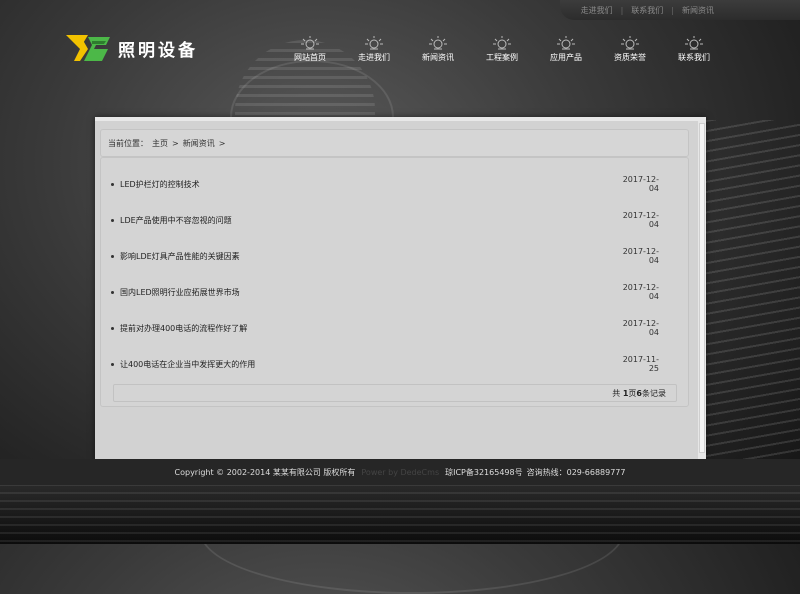 The height and width of the screenshot is (594, 800). I want to click on nav-label: 联系我们, so click(694, 57).